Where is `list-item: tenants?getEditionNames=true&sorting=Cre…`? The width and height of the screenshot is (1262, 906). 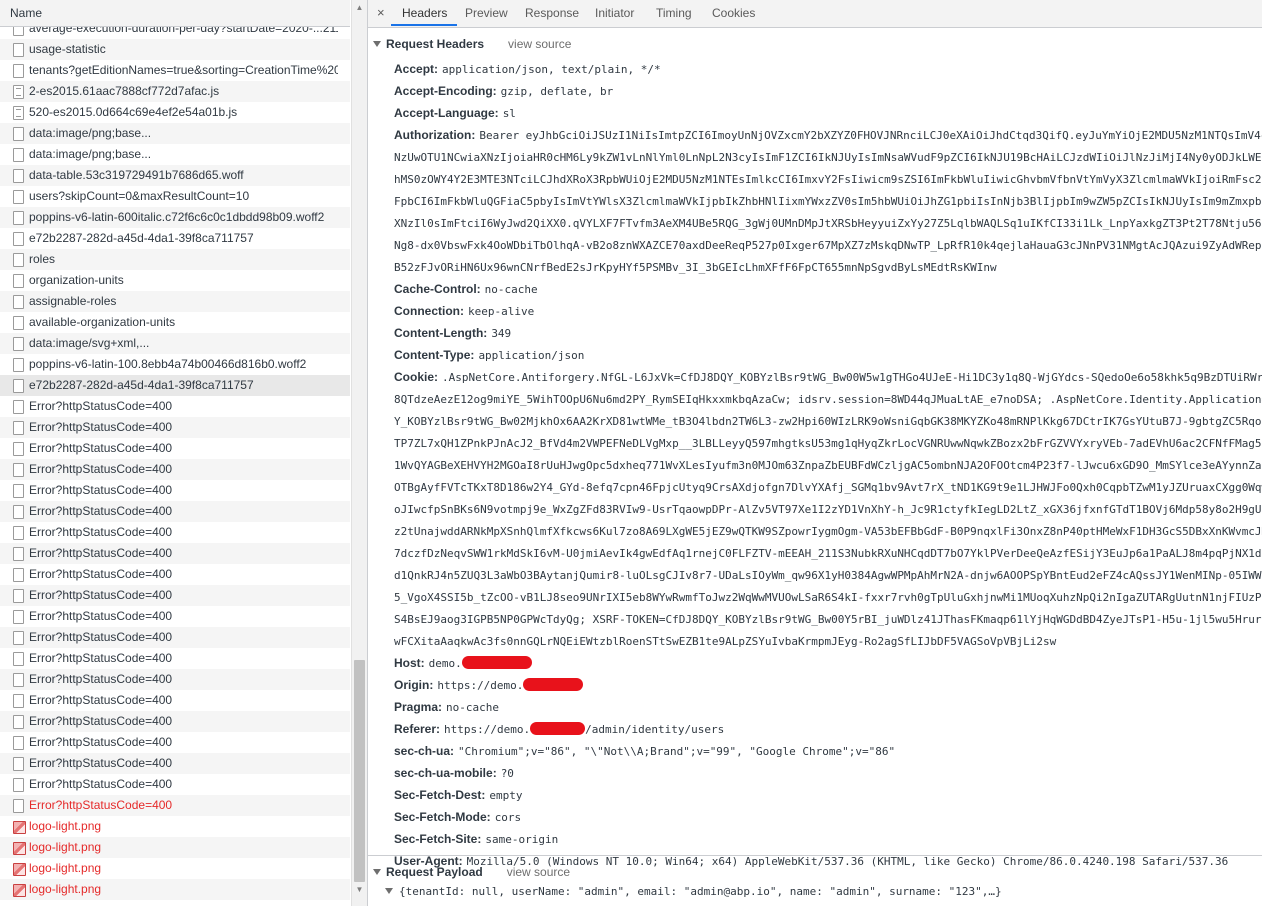
list-item: tenants?getEditionNames=true&sorting=Cre… is located at coordinates (175, 70).